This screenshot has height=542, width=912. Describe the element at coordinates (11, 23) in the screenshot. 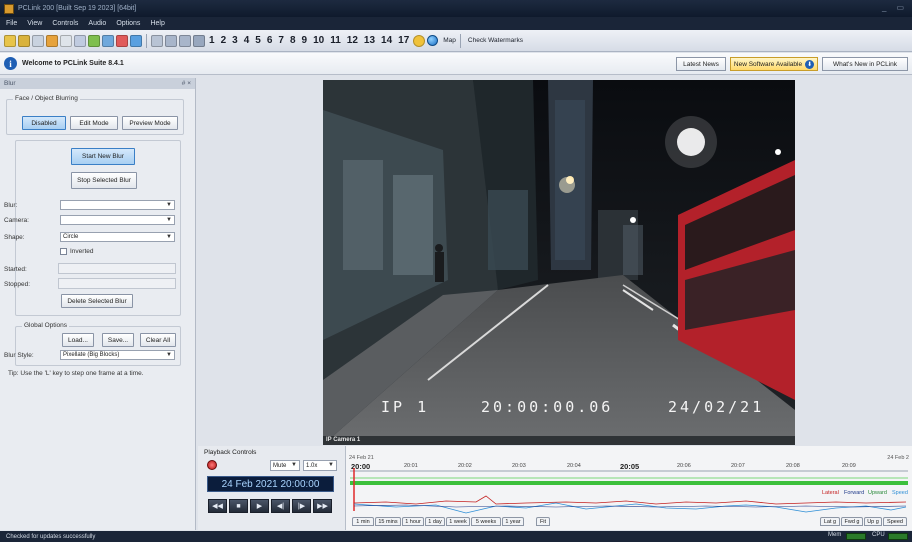

I see `menu-file: File` at that location.